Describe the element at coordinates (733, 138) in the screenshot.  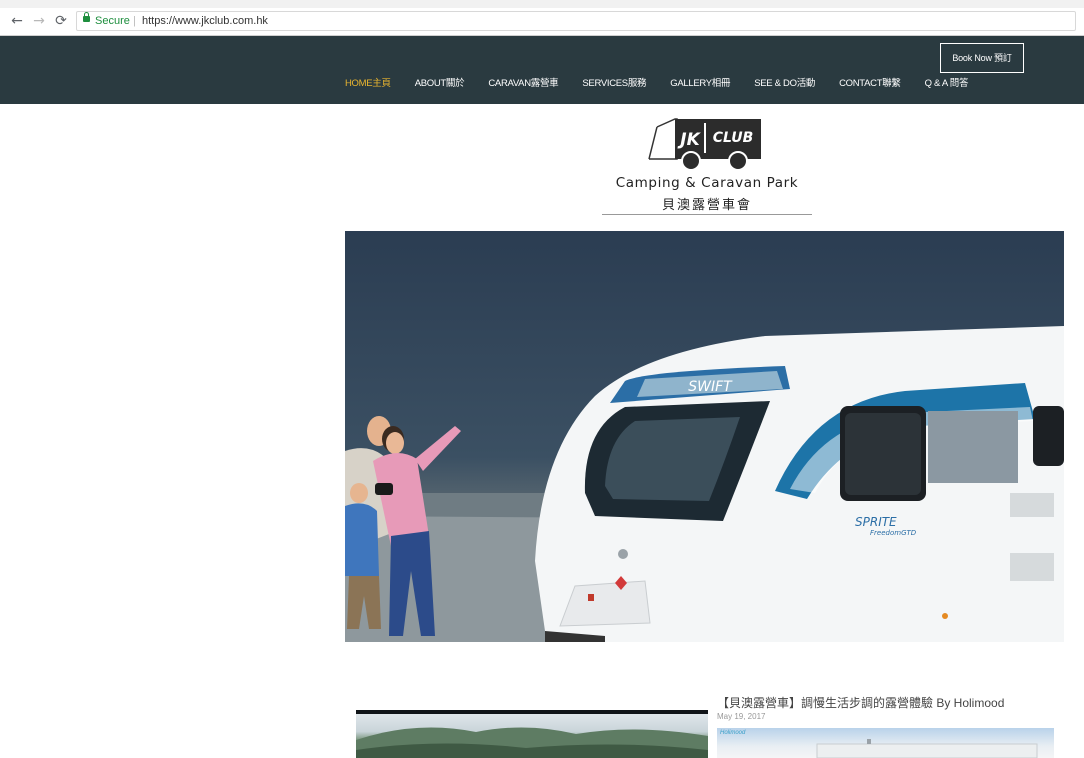
I see `logo-badge-right: CLUB` at that location.